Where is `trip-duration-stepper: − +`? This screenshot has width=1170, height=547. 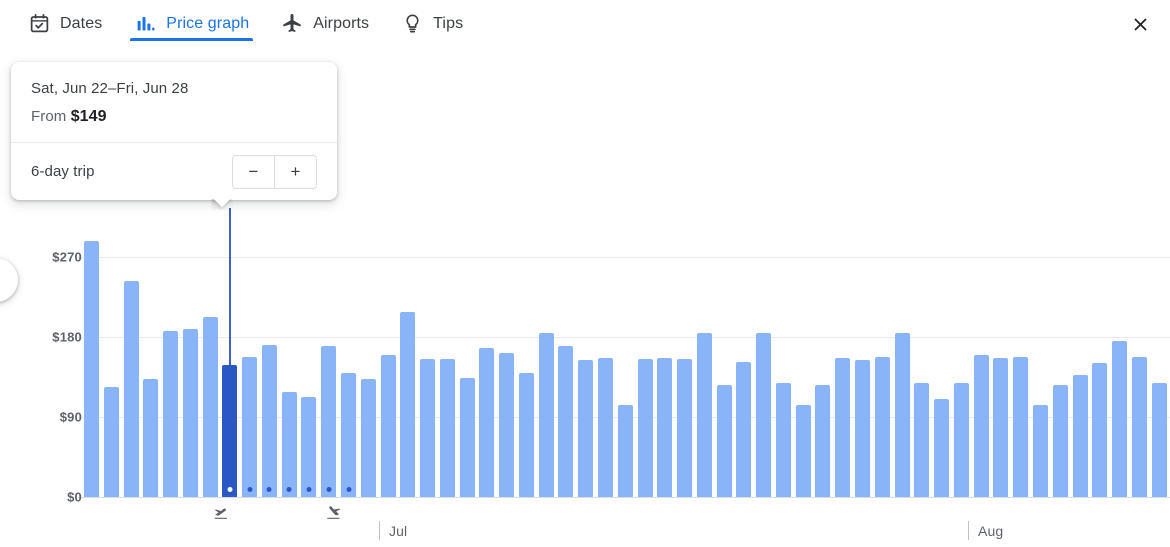 trip-duration-stepper: − + is located at coordinates (274, 171).